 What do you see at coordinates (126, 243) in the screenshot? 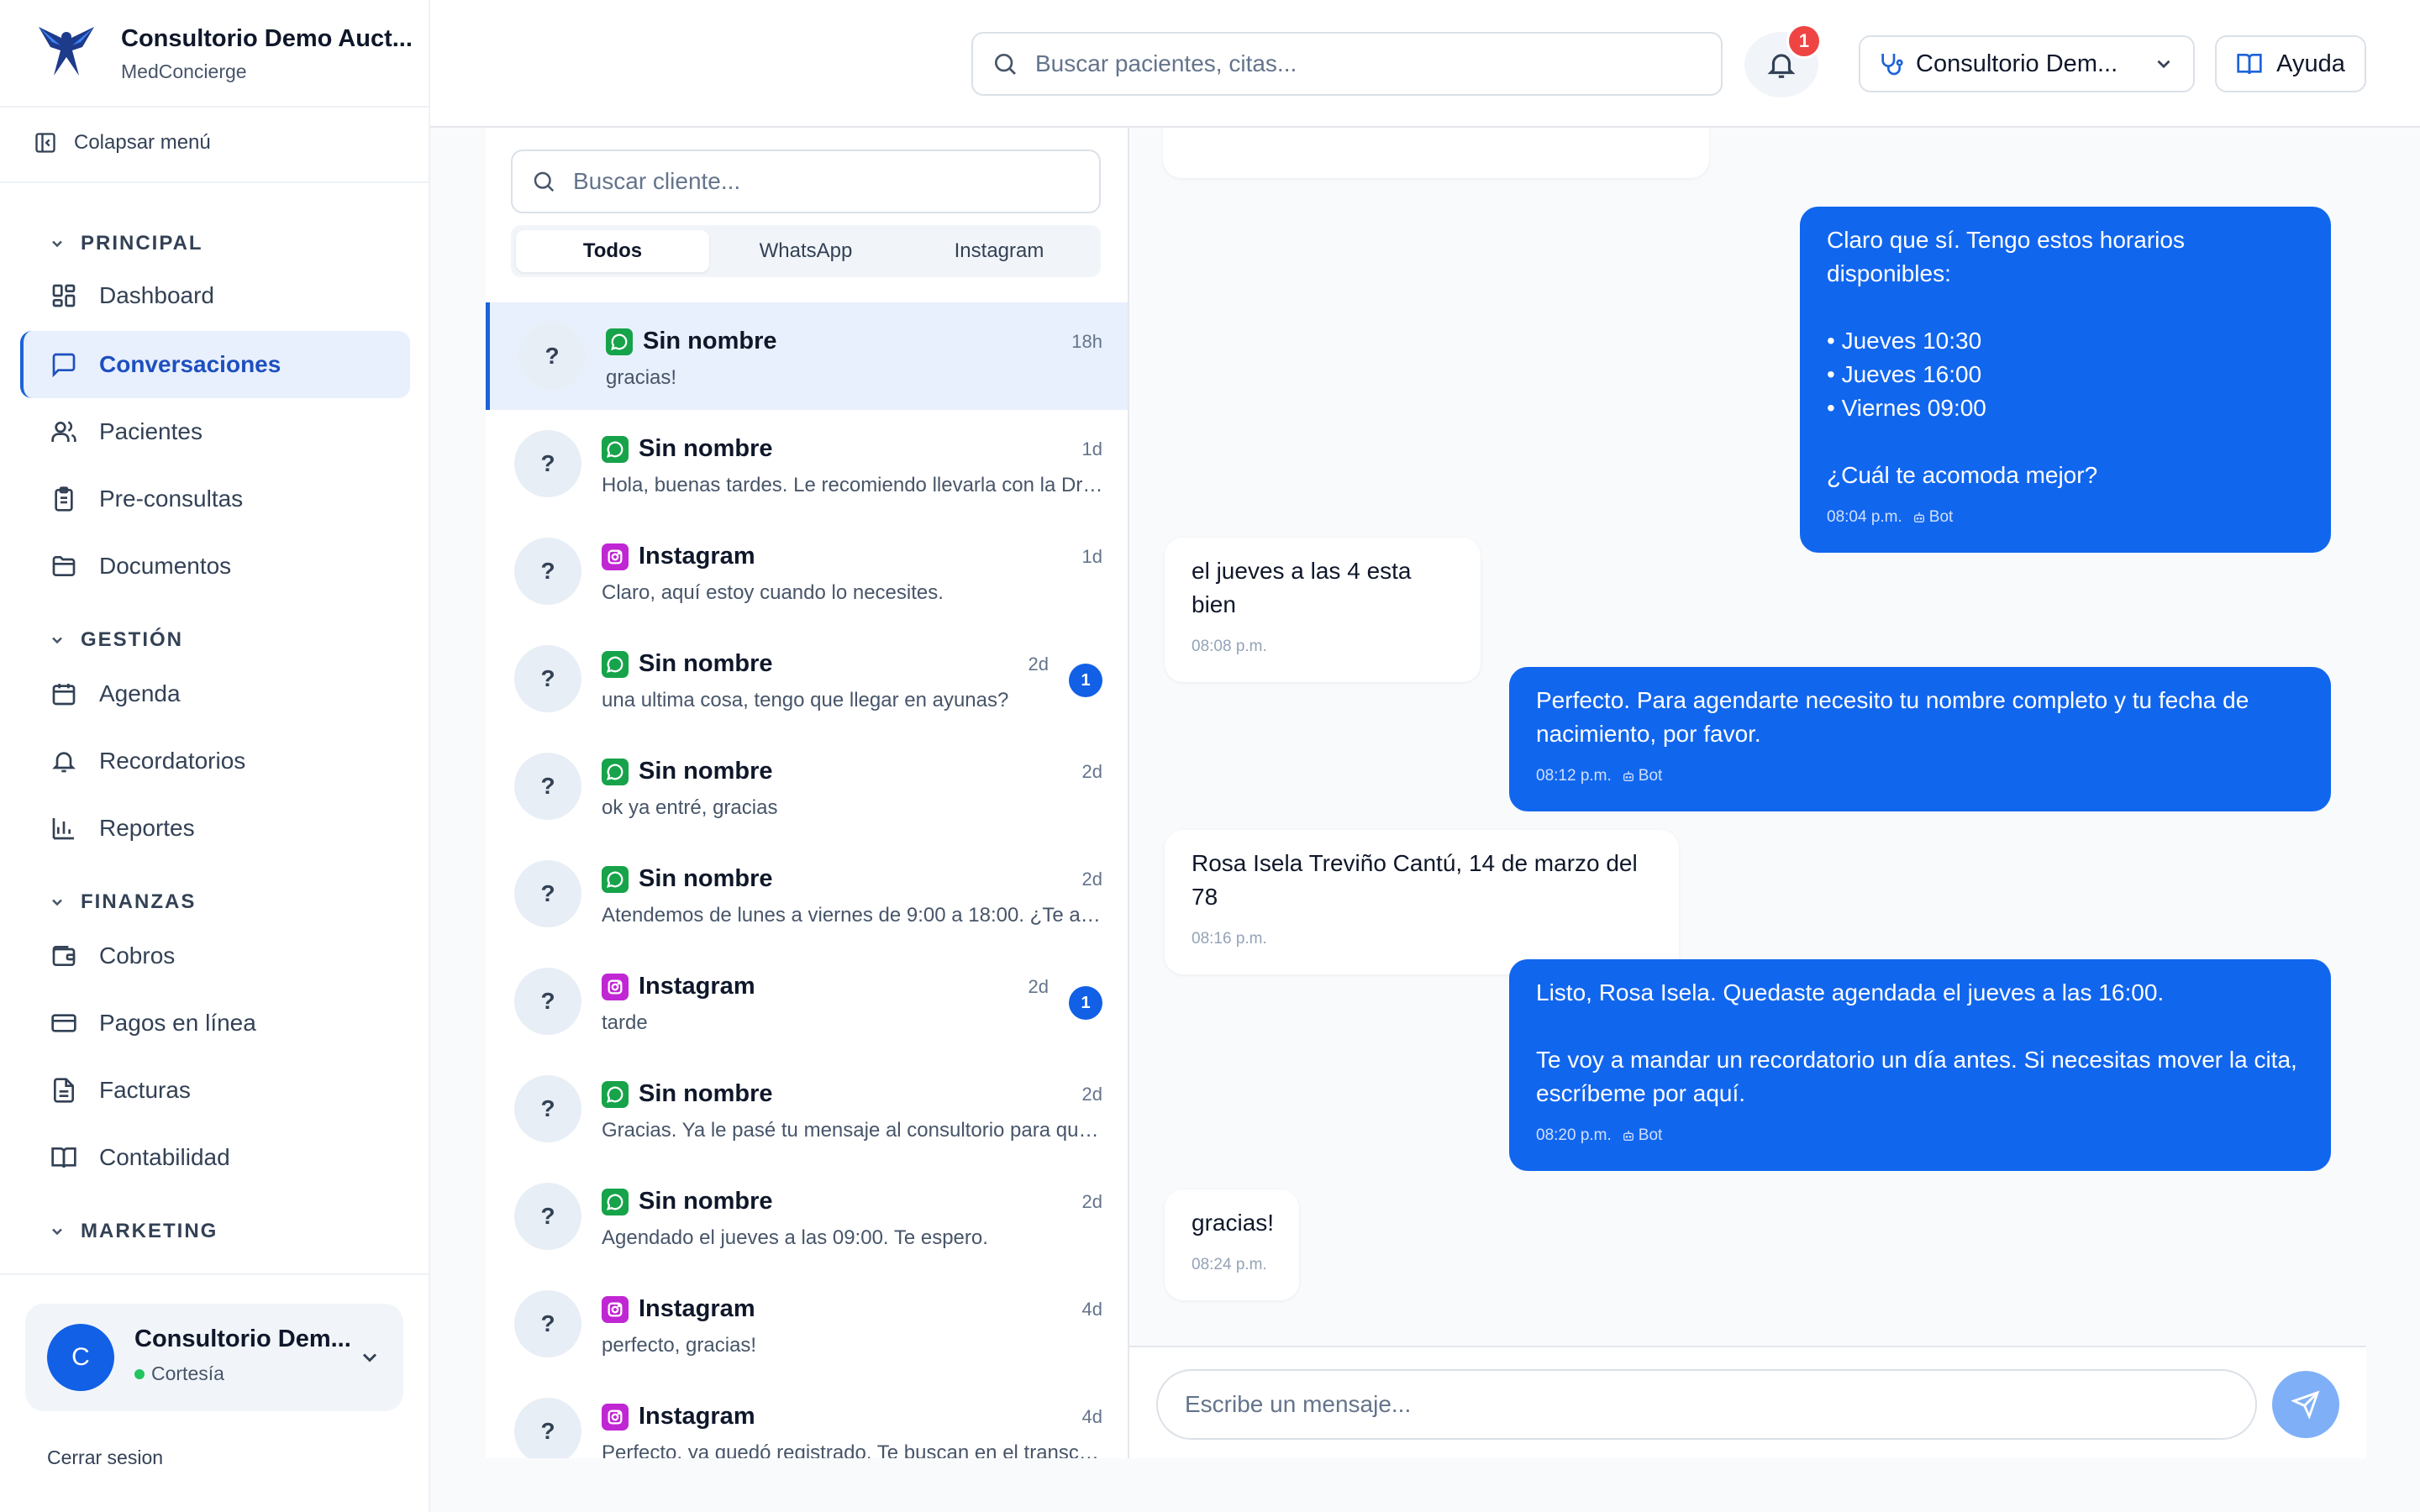
I see `section-principal-toggle: PRINCIPAL` at bounding box center [126, 243].